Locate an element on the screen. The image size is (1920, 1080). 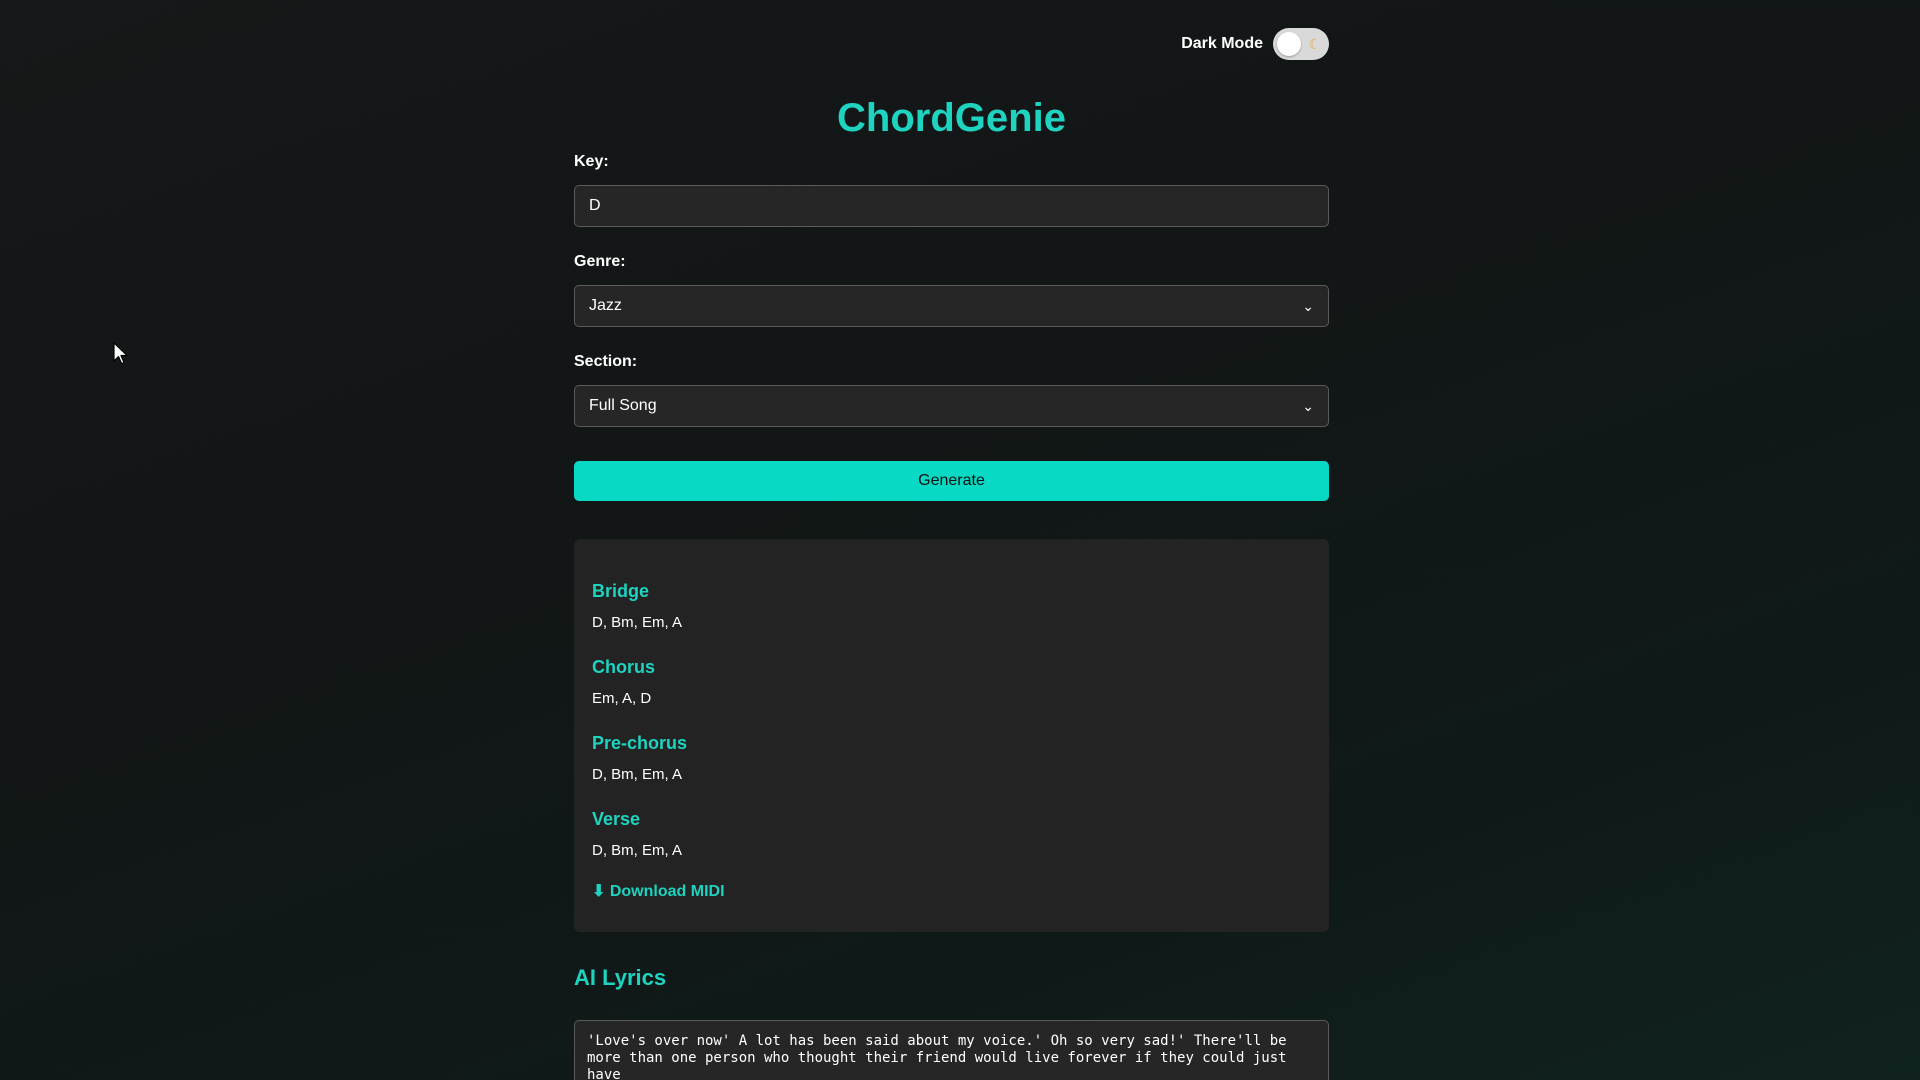
section-heading: Verse is located at coordinates (616, 819).